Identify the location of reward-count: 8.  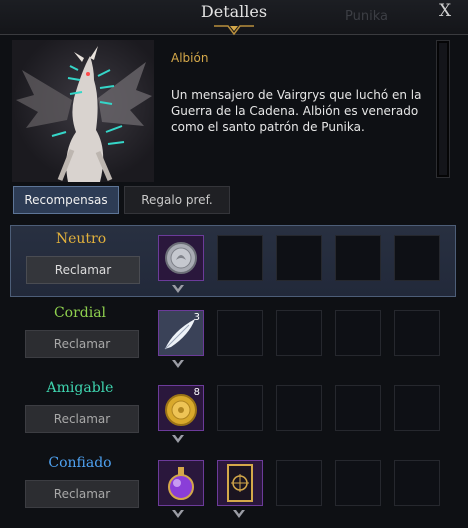
(196, 392).